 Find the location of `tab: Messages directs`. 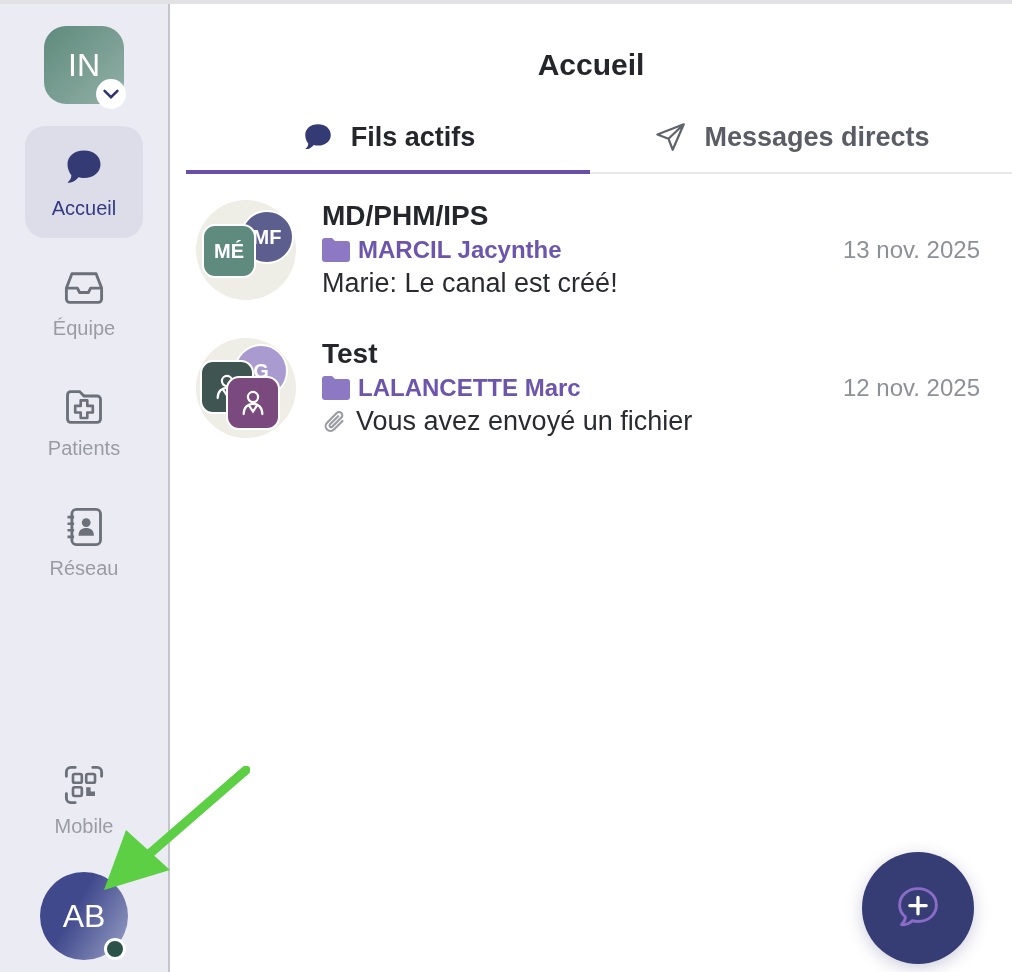

tab: Messages directs is located at coordinates (792, 139).